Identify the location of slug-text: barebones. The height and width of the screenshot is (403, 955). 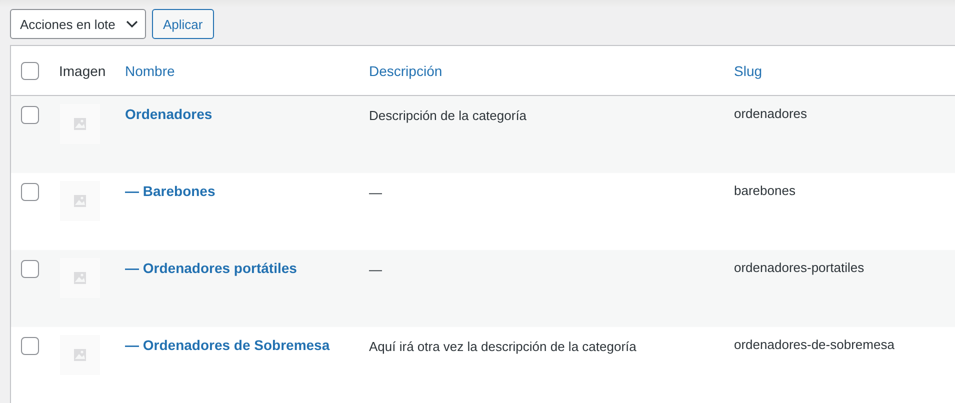
(765, 190).